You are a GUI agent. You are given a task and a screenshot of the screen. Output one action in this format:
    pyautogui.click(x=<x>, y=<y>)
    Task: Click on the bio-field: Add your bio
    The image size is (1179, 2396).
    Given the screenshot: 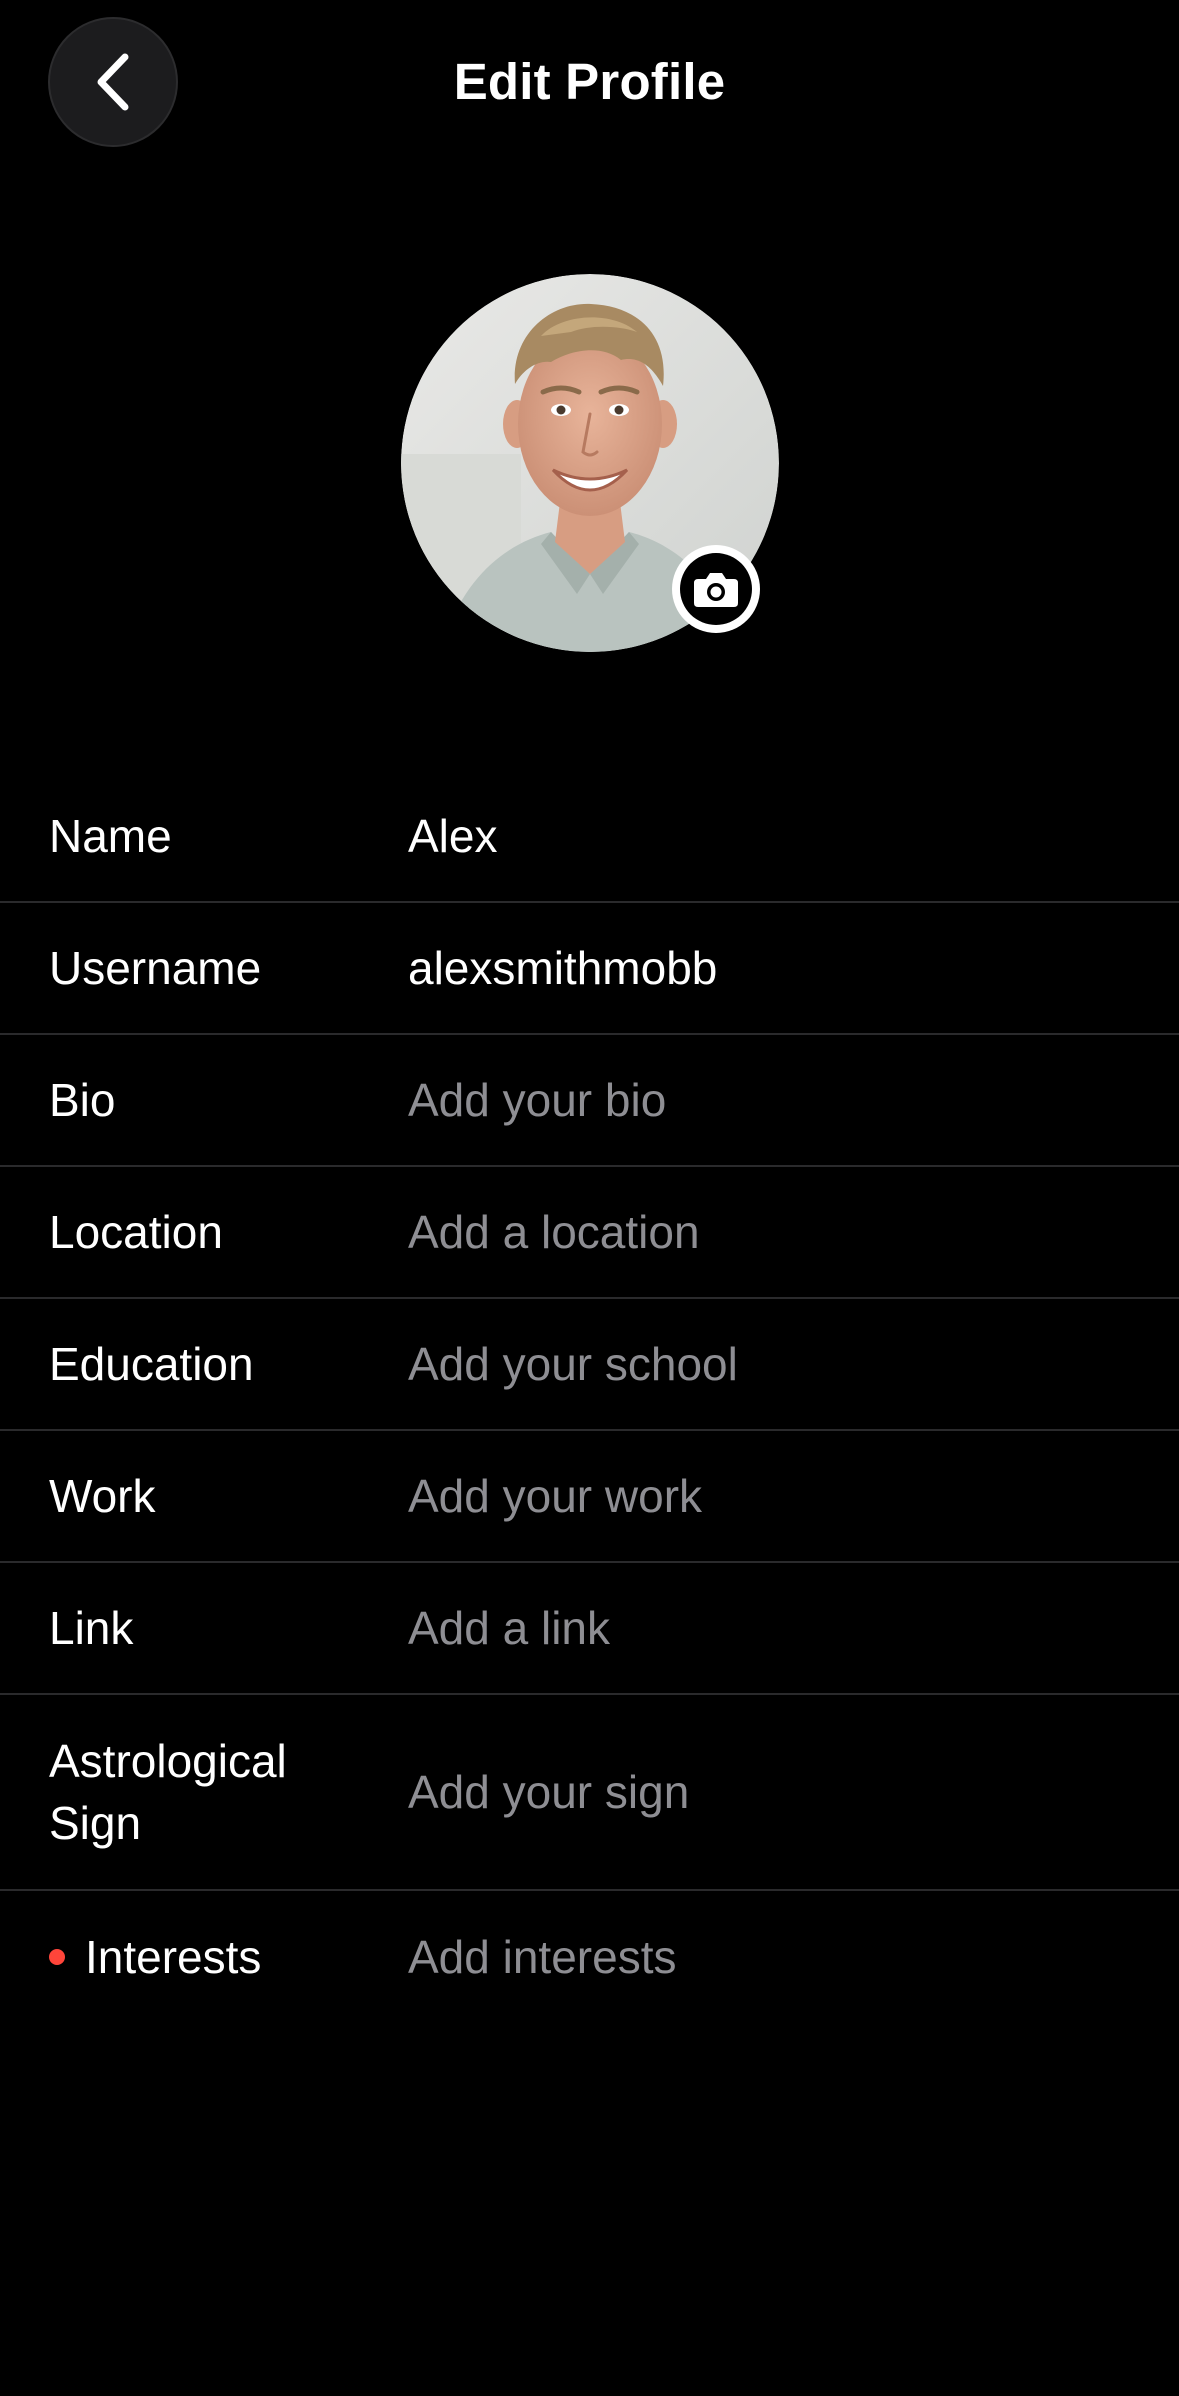 What is the action you would take?
    pyautogui.click(x=793, y=1100)
    